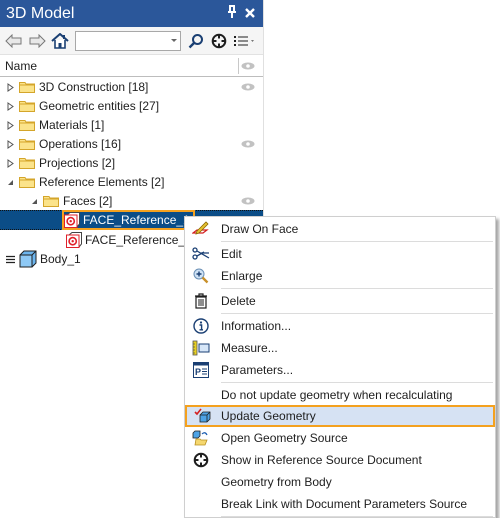 The width and height of the screenshot is (500, 518). Describe the element at coordinates (131, 13) in the screenshot. I see `panel-titlebar: 3D Model` at that location.